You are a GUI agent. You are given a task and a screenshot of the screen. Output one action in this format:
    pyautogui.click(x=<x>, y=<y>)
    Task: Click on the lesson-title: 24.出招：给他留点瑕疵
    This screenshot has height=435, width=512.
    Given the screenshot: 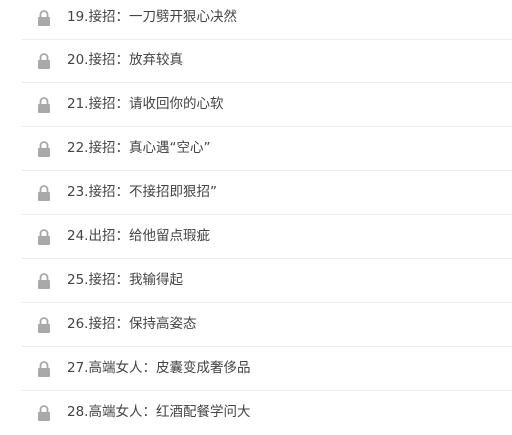 What is the action you would take?
    pyautogui.click(x=138, y=236)
    